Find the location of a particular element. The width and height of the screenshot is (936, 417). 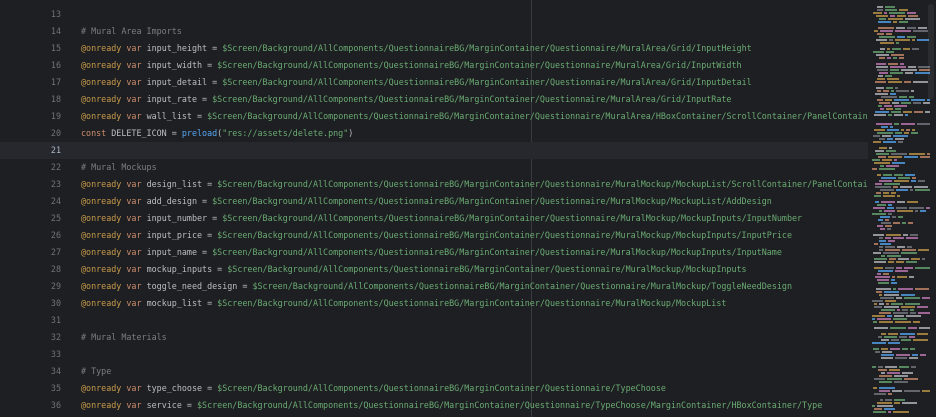

token-id: mockup_inputs = is located at coordinates (184, 269).